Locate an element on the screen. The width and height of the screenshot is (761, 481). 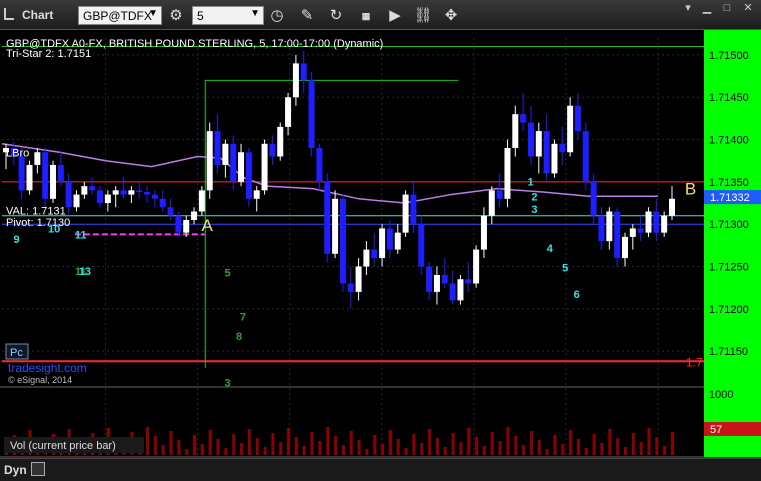
interval-value: 5 is located at coordinates (200, 16).